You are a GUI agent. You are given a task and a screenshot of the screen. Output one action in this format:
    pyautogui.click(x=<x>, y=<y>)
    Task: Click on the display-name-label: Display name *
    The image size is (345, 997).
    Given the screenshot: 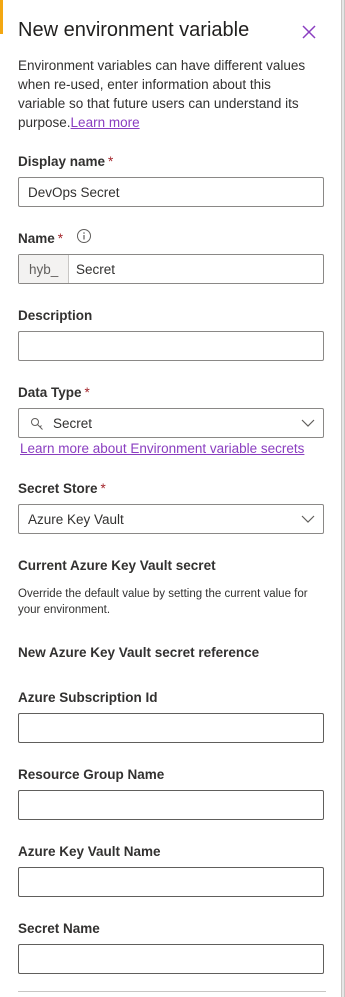 What is the action you would take?
    pyautogui.click(x=65, y=161)
    